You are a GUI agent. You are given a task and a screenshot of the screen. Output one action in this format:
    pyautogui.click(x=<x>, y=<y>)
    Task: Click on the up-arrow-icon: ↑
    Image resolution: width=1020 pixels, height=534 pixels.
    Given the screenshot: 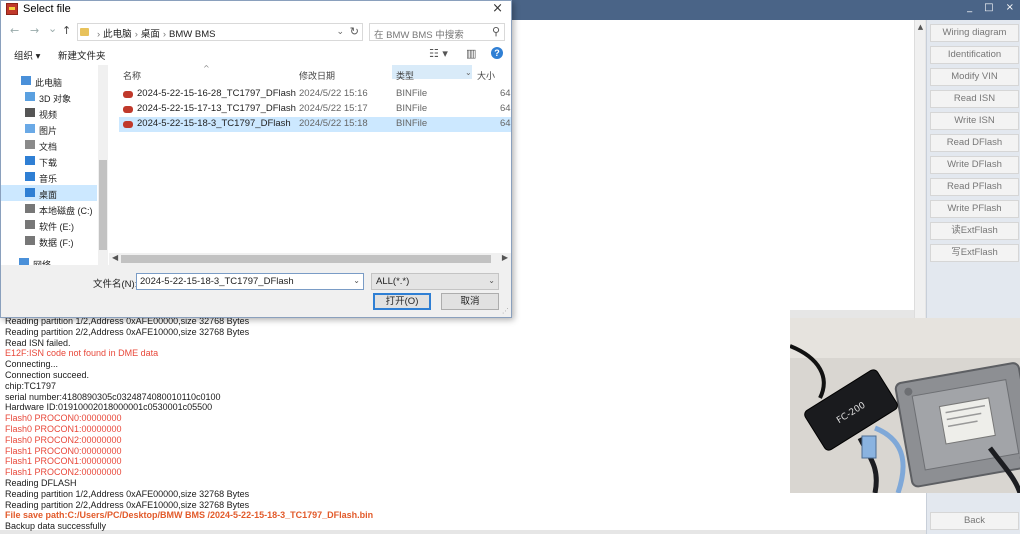 What is the action you would take?
    pyautogui.click(x=66, y=30)
    